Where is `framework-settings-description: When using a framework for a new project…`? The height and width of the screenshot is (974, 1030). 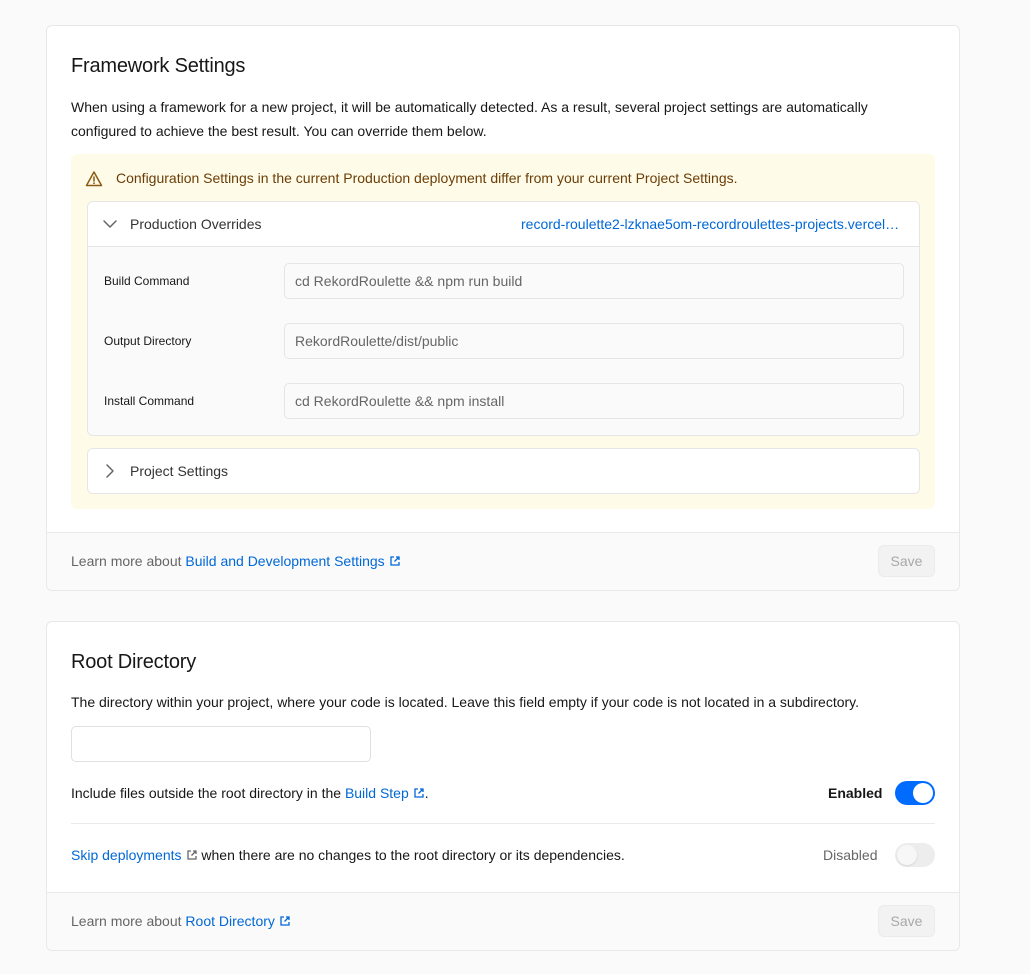
framework-settings-description: When using a framework for a new project… is located at coordinates (469, 119).